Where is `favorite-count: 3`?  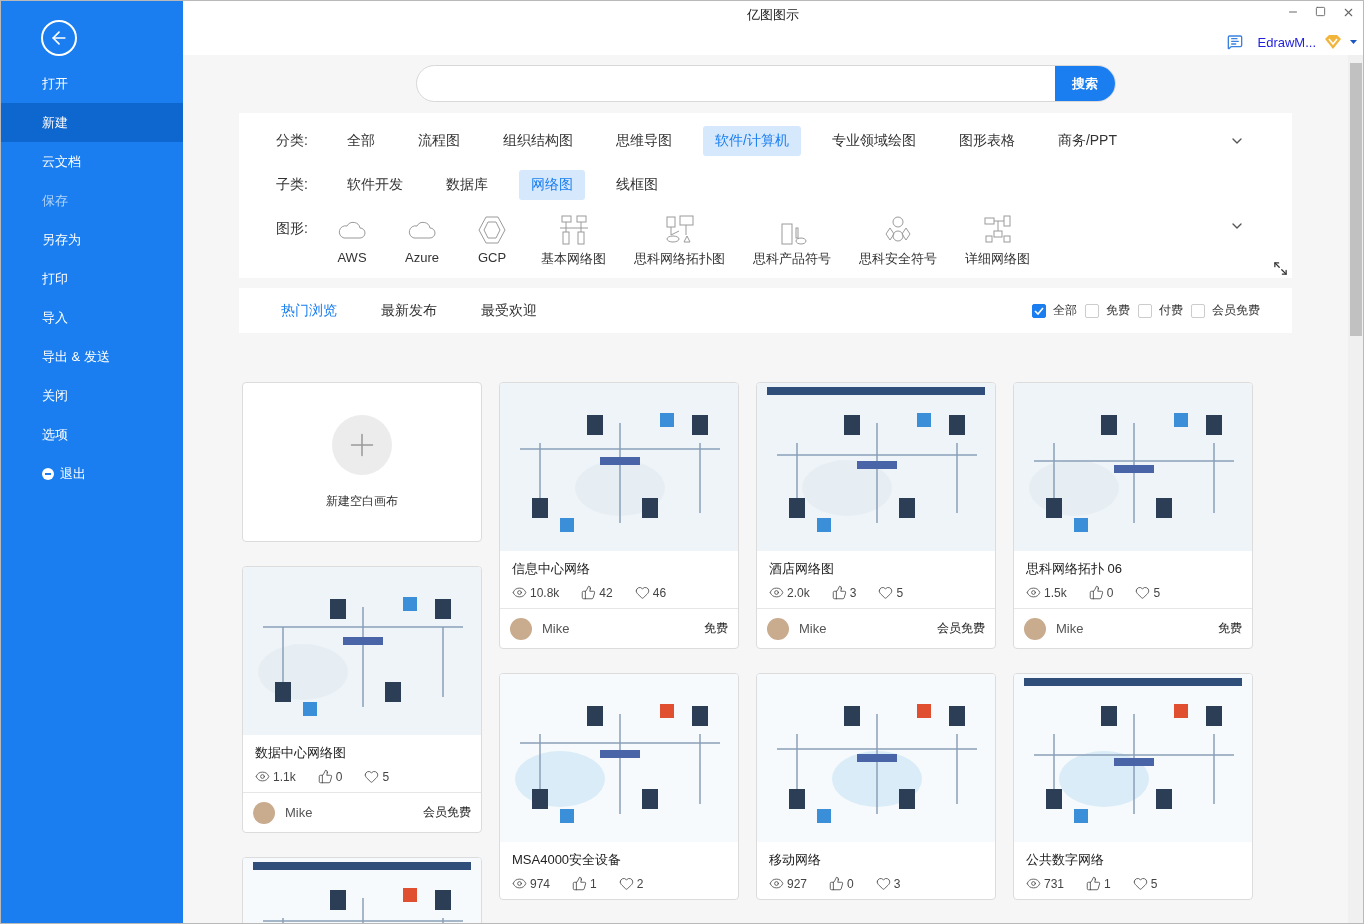
favorite-count: 3 is located at coordinates (888, 883).